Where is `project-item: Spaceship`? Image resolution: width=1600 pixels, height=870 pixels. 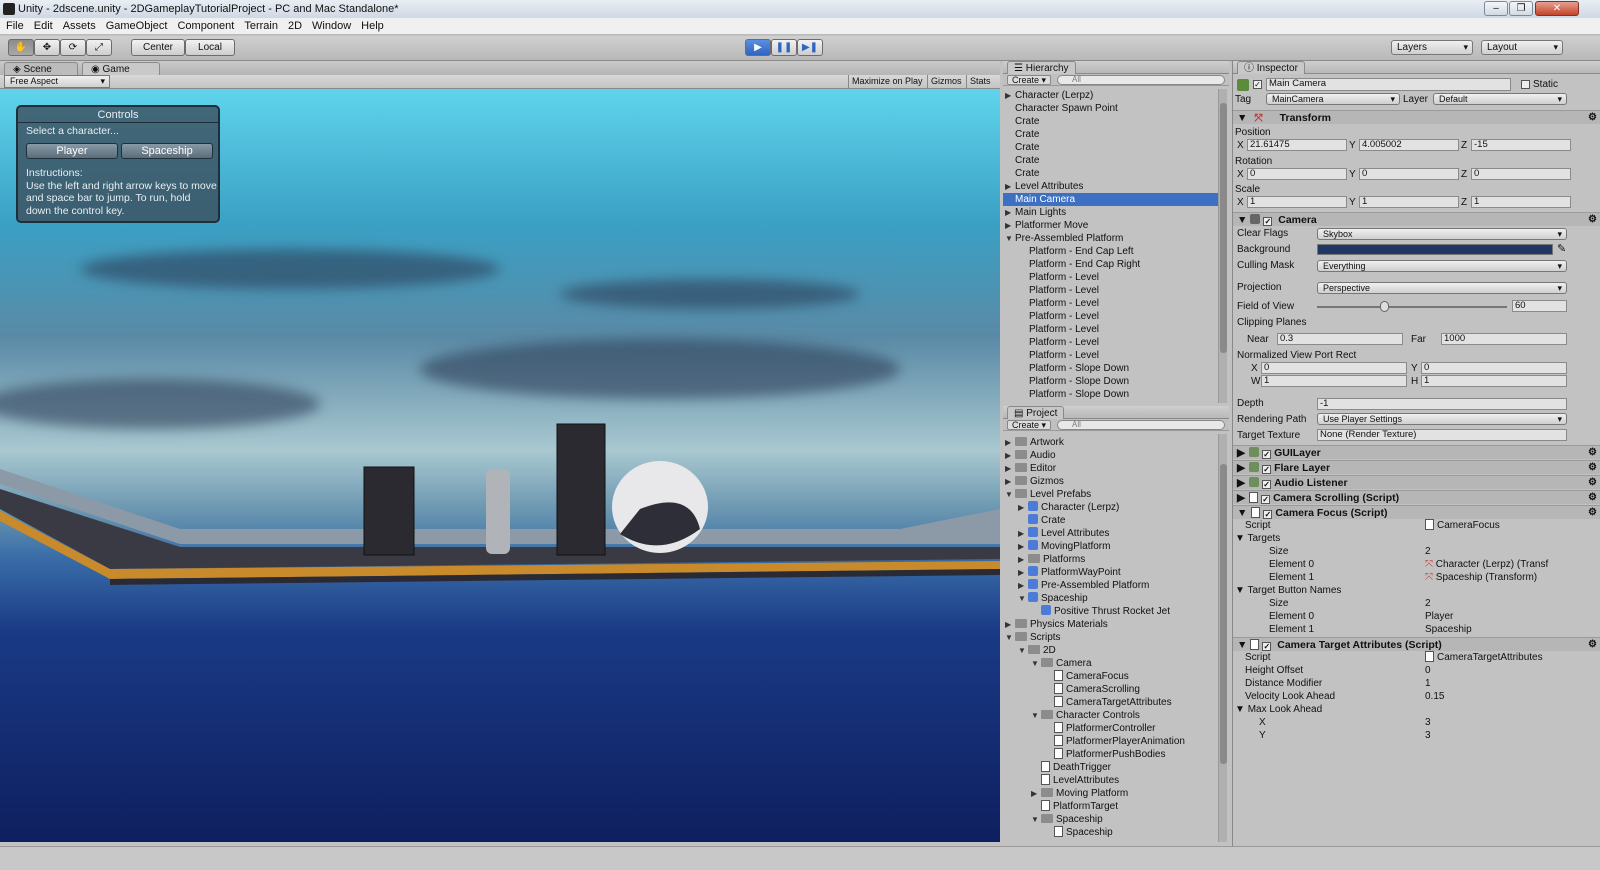
project-item: Spaceship is located at coordinates (1110, 832).